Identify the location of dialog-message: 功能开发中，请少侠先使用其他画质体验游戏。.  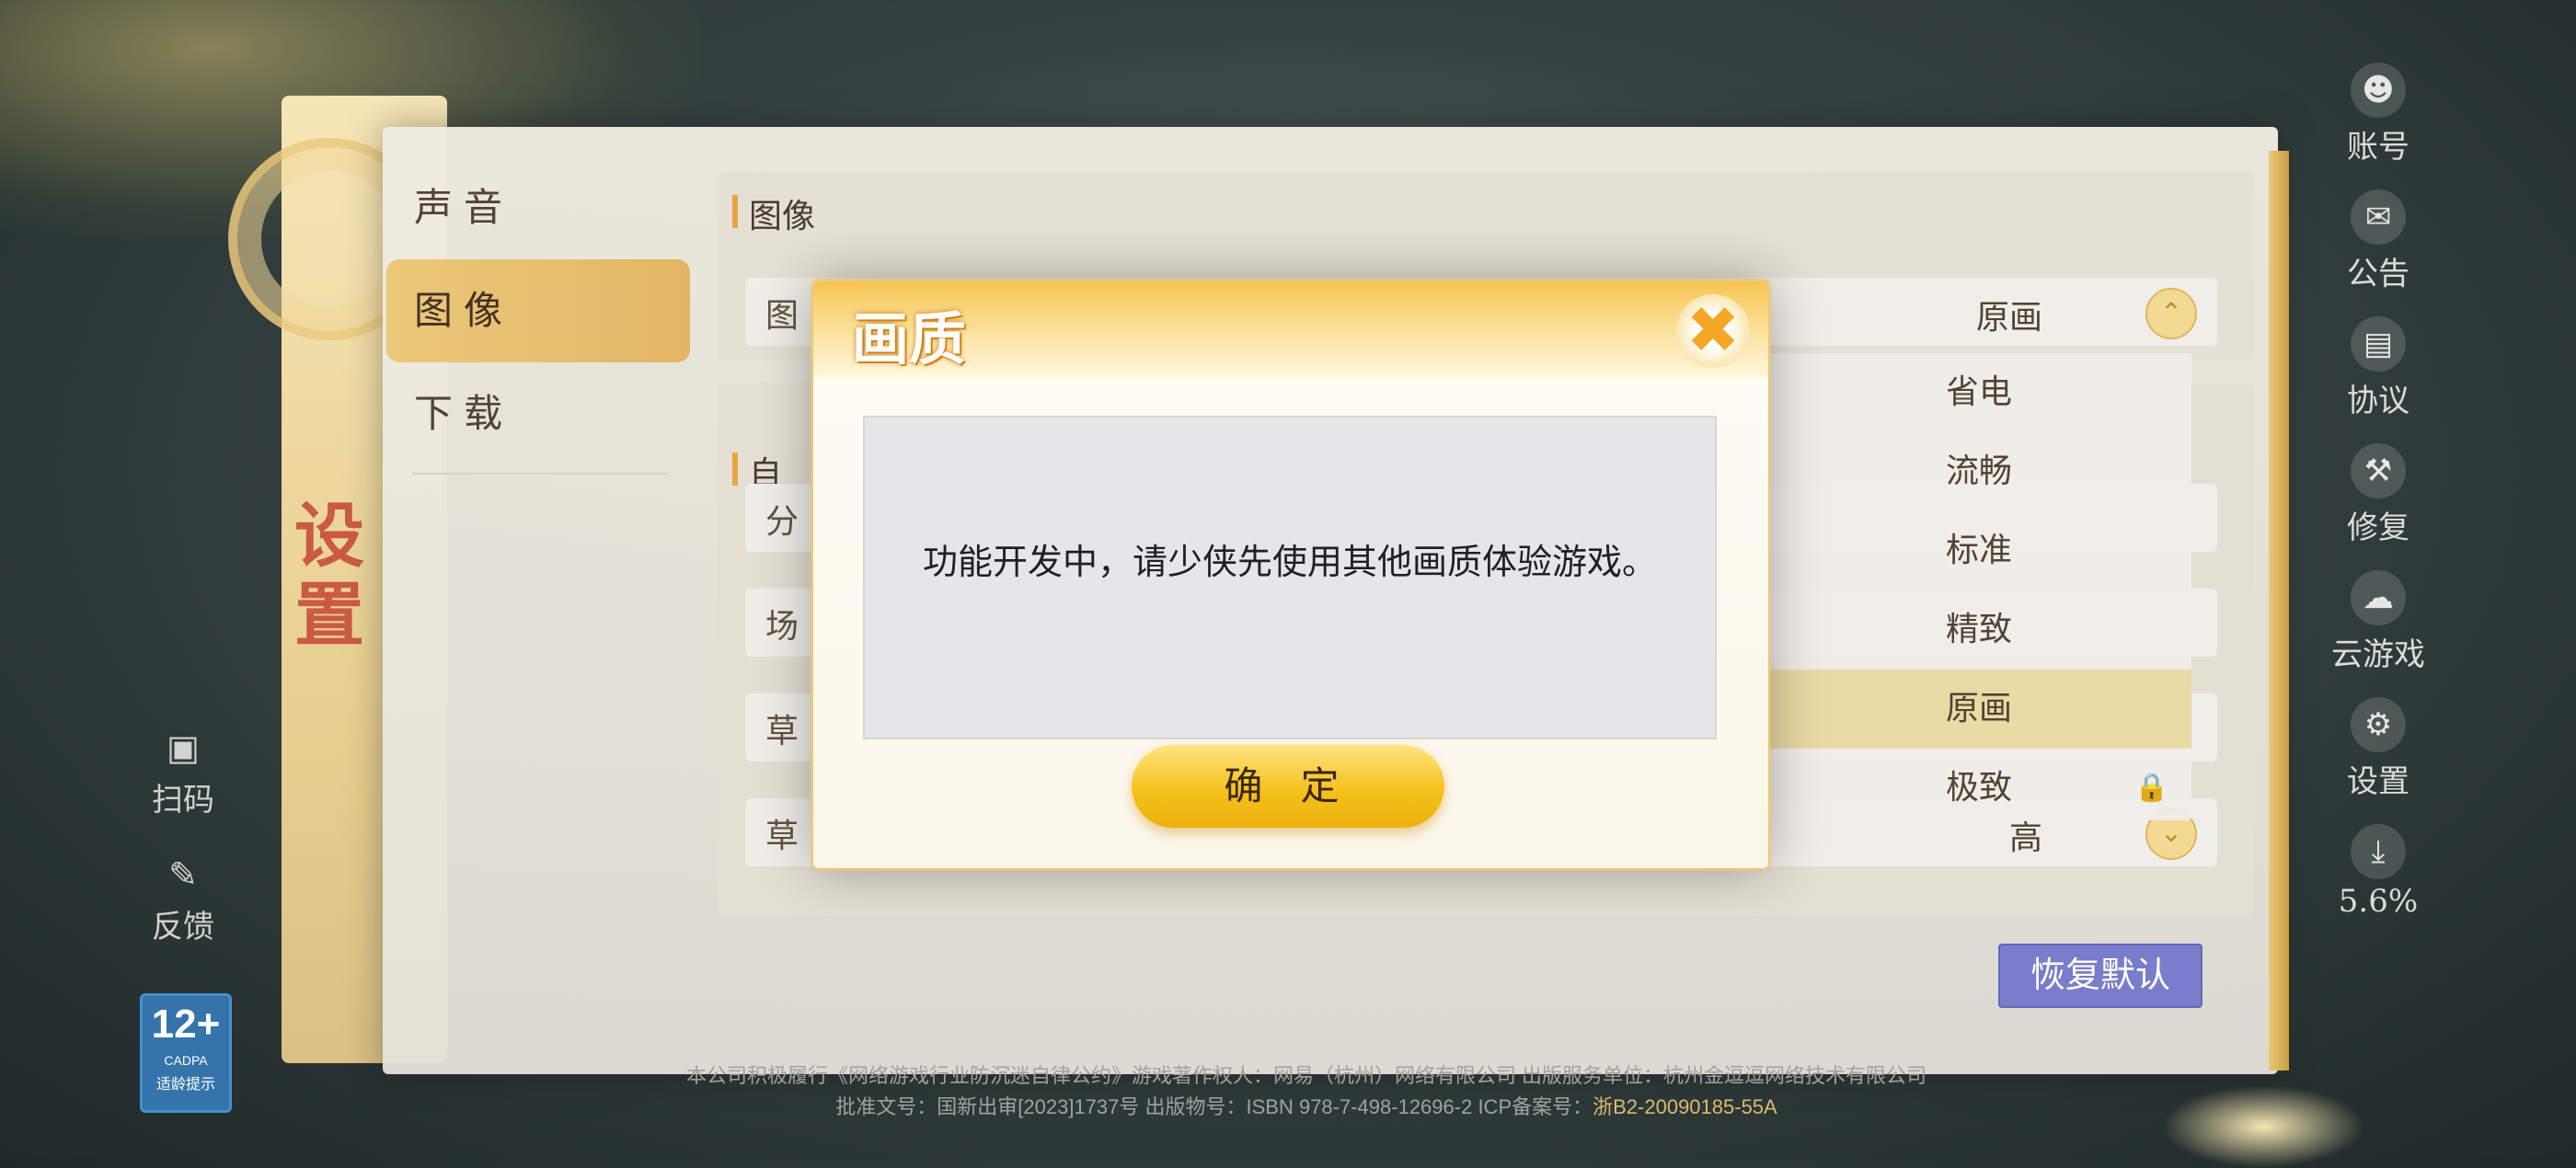
(1289, 562).